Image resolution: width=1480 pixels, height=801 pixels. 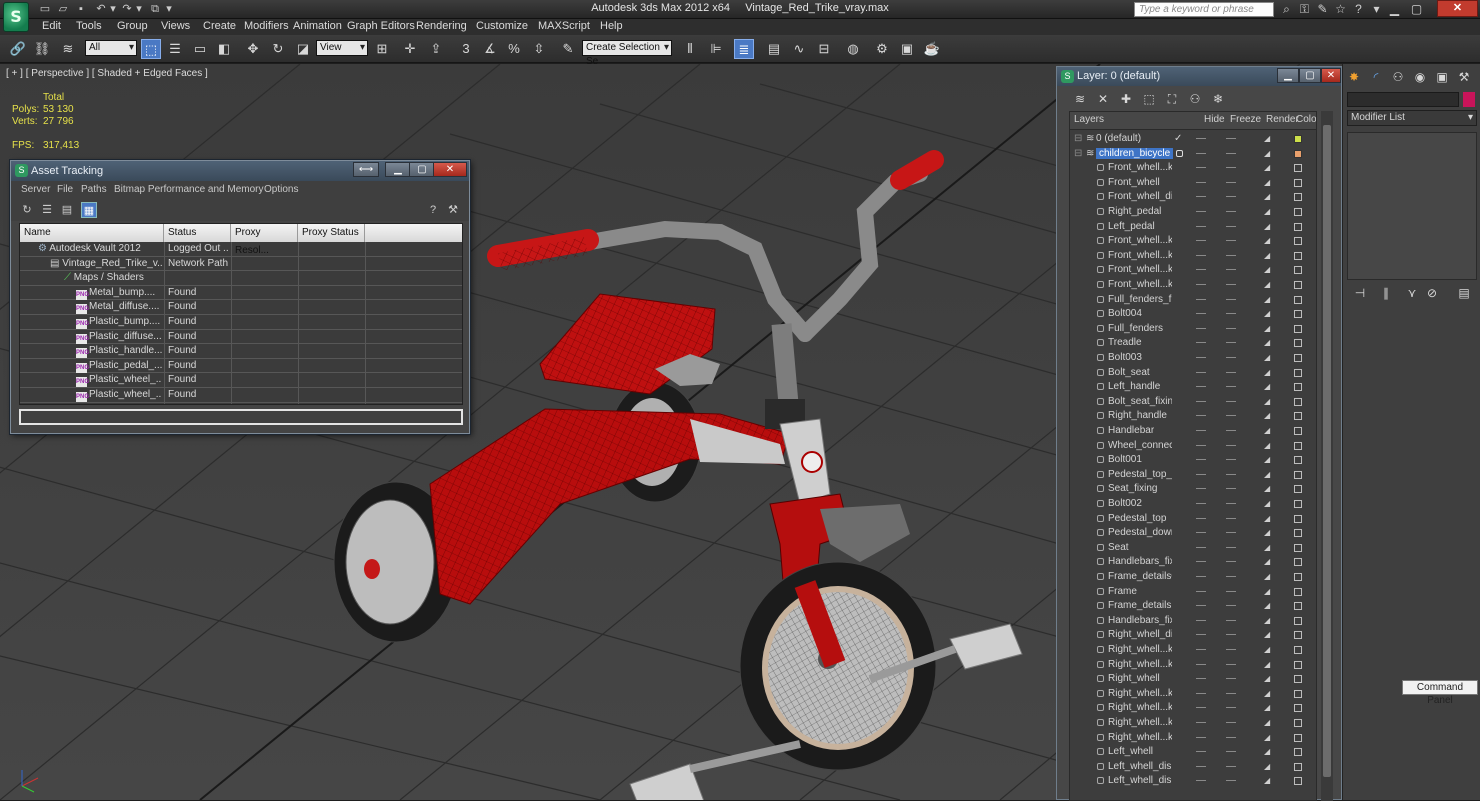 I want to click on menu-help: Help, so click(x=611, y=26).